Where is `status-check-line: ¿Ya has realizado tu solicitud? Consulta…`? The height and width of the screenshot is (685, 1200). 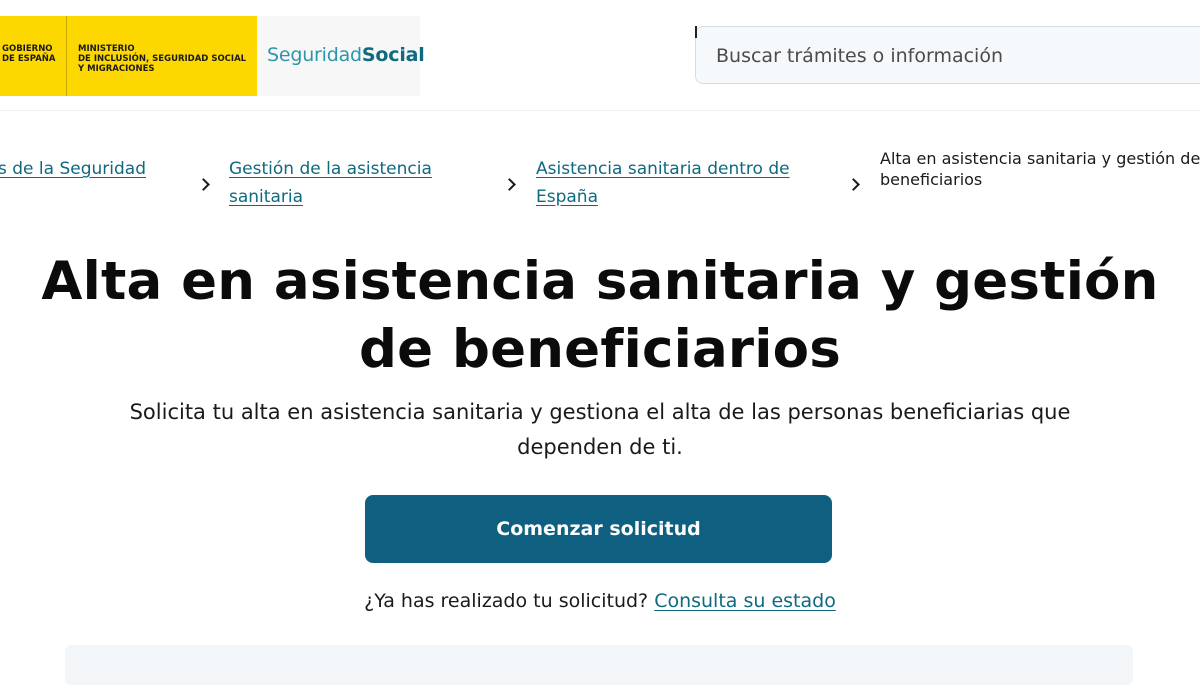
status-check-line: ¿Ya has realizado tu solicitud? Consulta… is located at coordinates (600, 601).